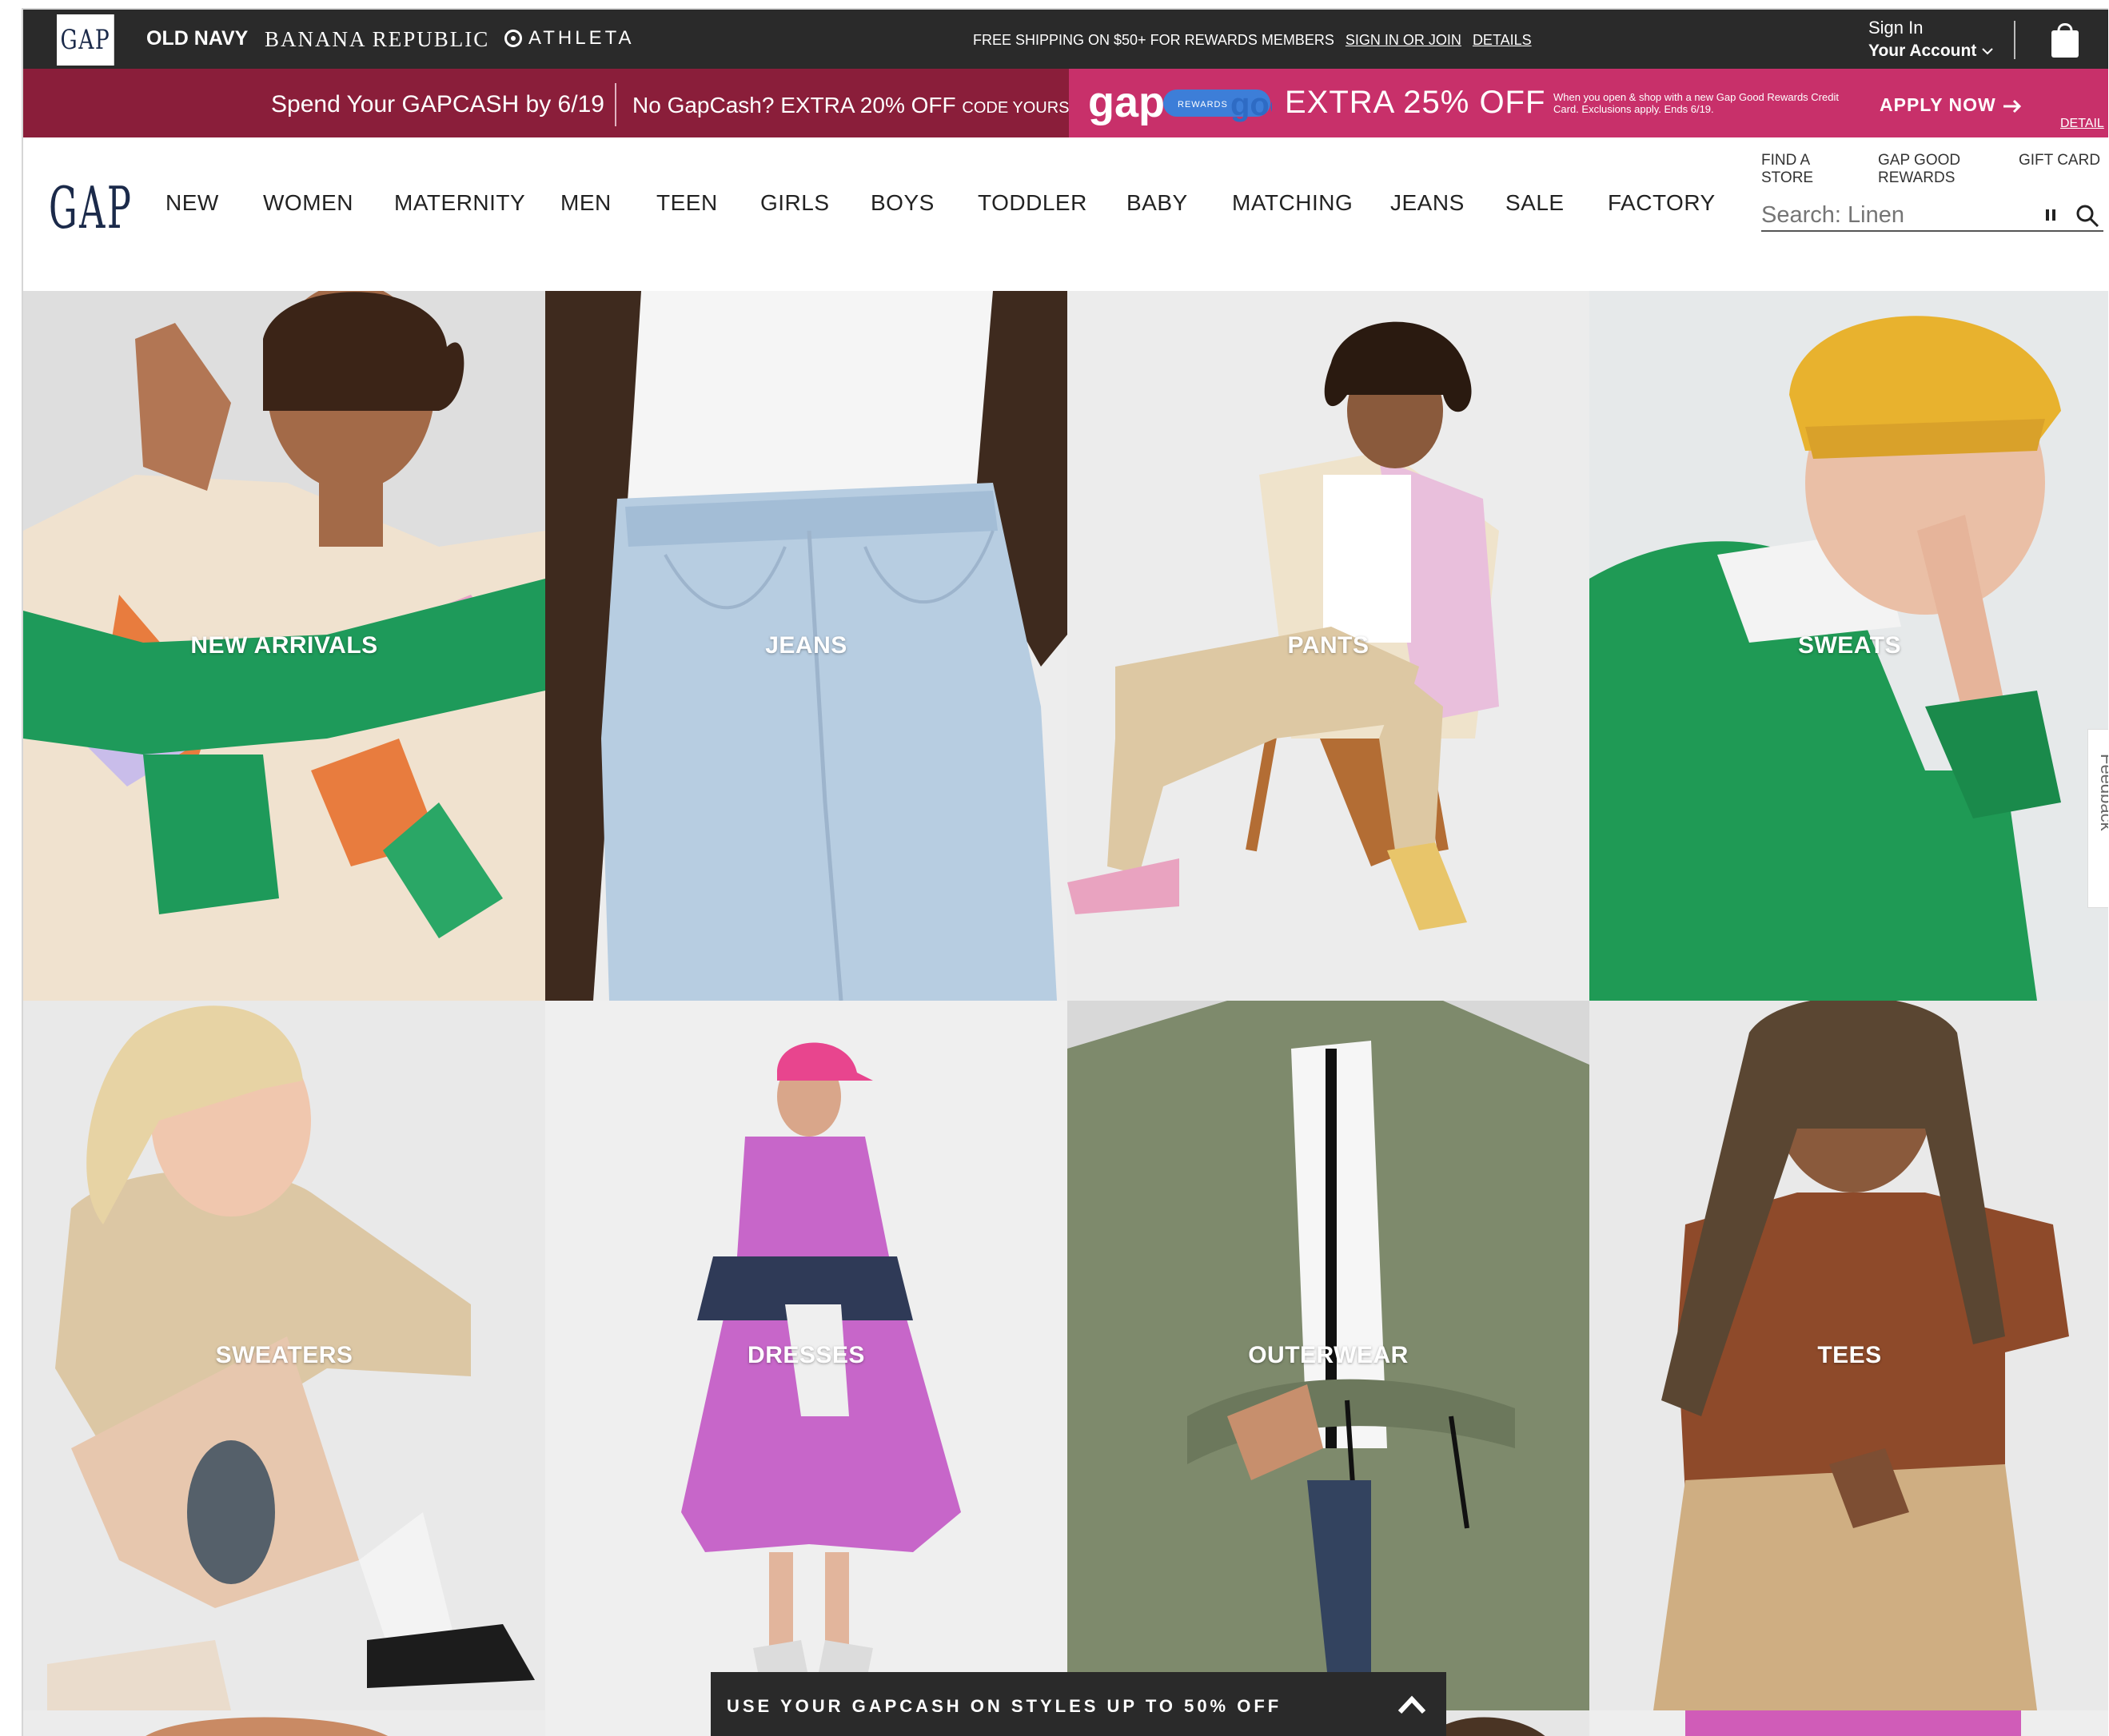  I want to click on nav-baby: BABY, so click(1157, 203).